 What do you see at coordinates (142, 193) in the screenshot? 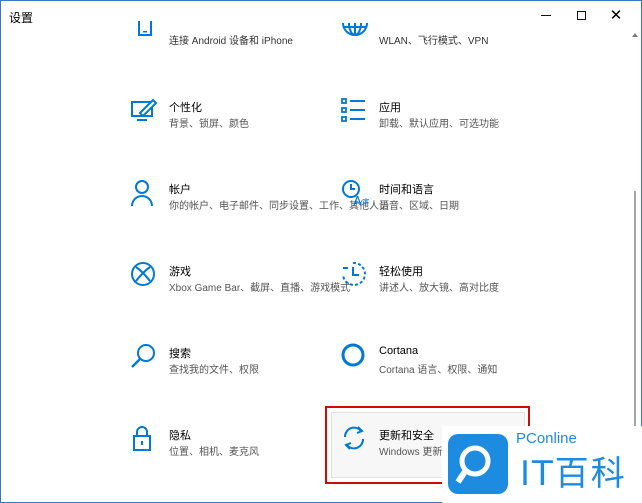
I see `account-icon` at bounding box center [142, 193].